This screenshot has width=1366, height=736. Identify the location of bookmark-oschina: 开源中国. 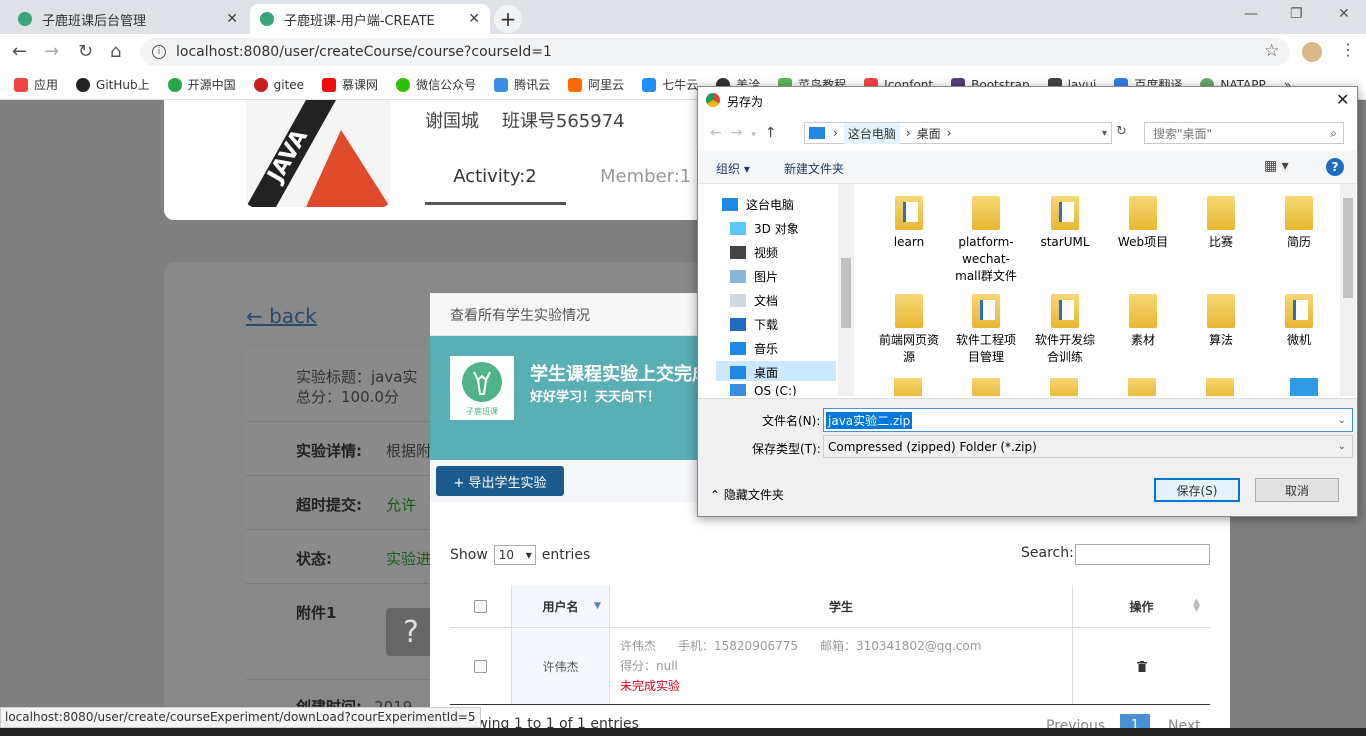
(201, 84).